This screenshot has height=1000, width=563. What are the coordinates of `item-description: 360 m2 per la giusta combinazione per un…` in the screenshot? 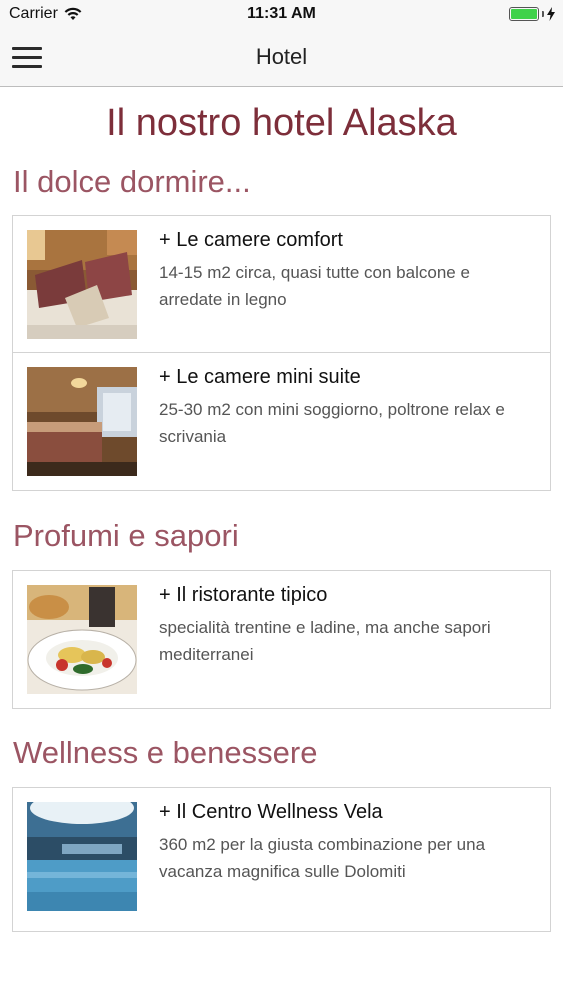 It's located at (322, 858).